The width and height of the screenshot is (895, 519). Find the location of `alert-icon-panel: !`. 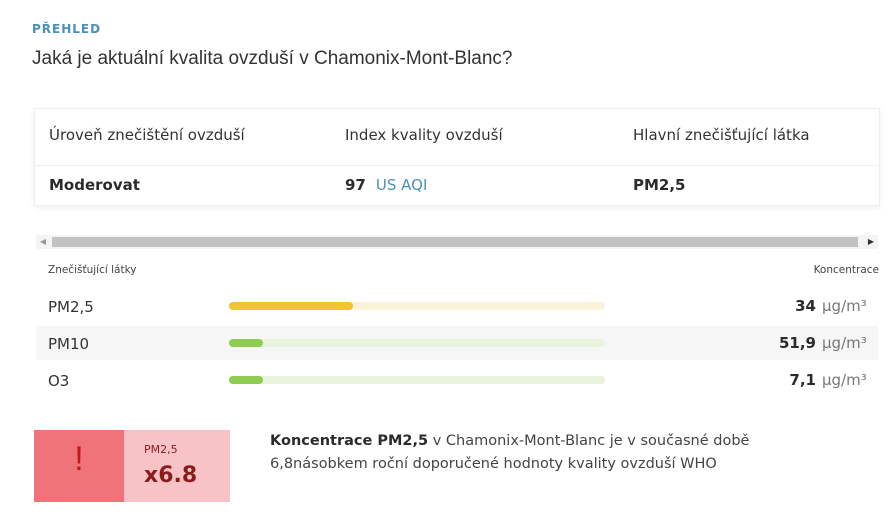

alert-icon-panel: ! is located at coordinates (79, 466).